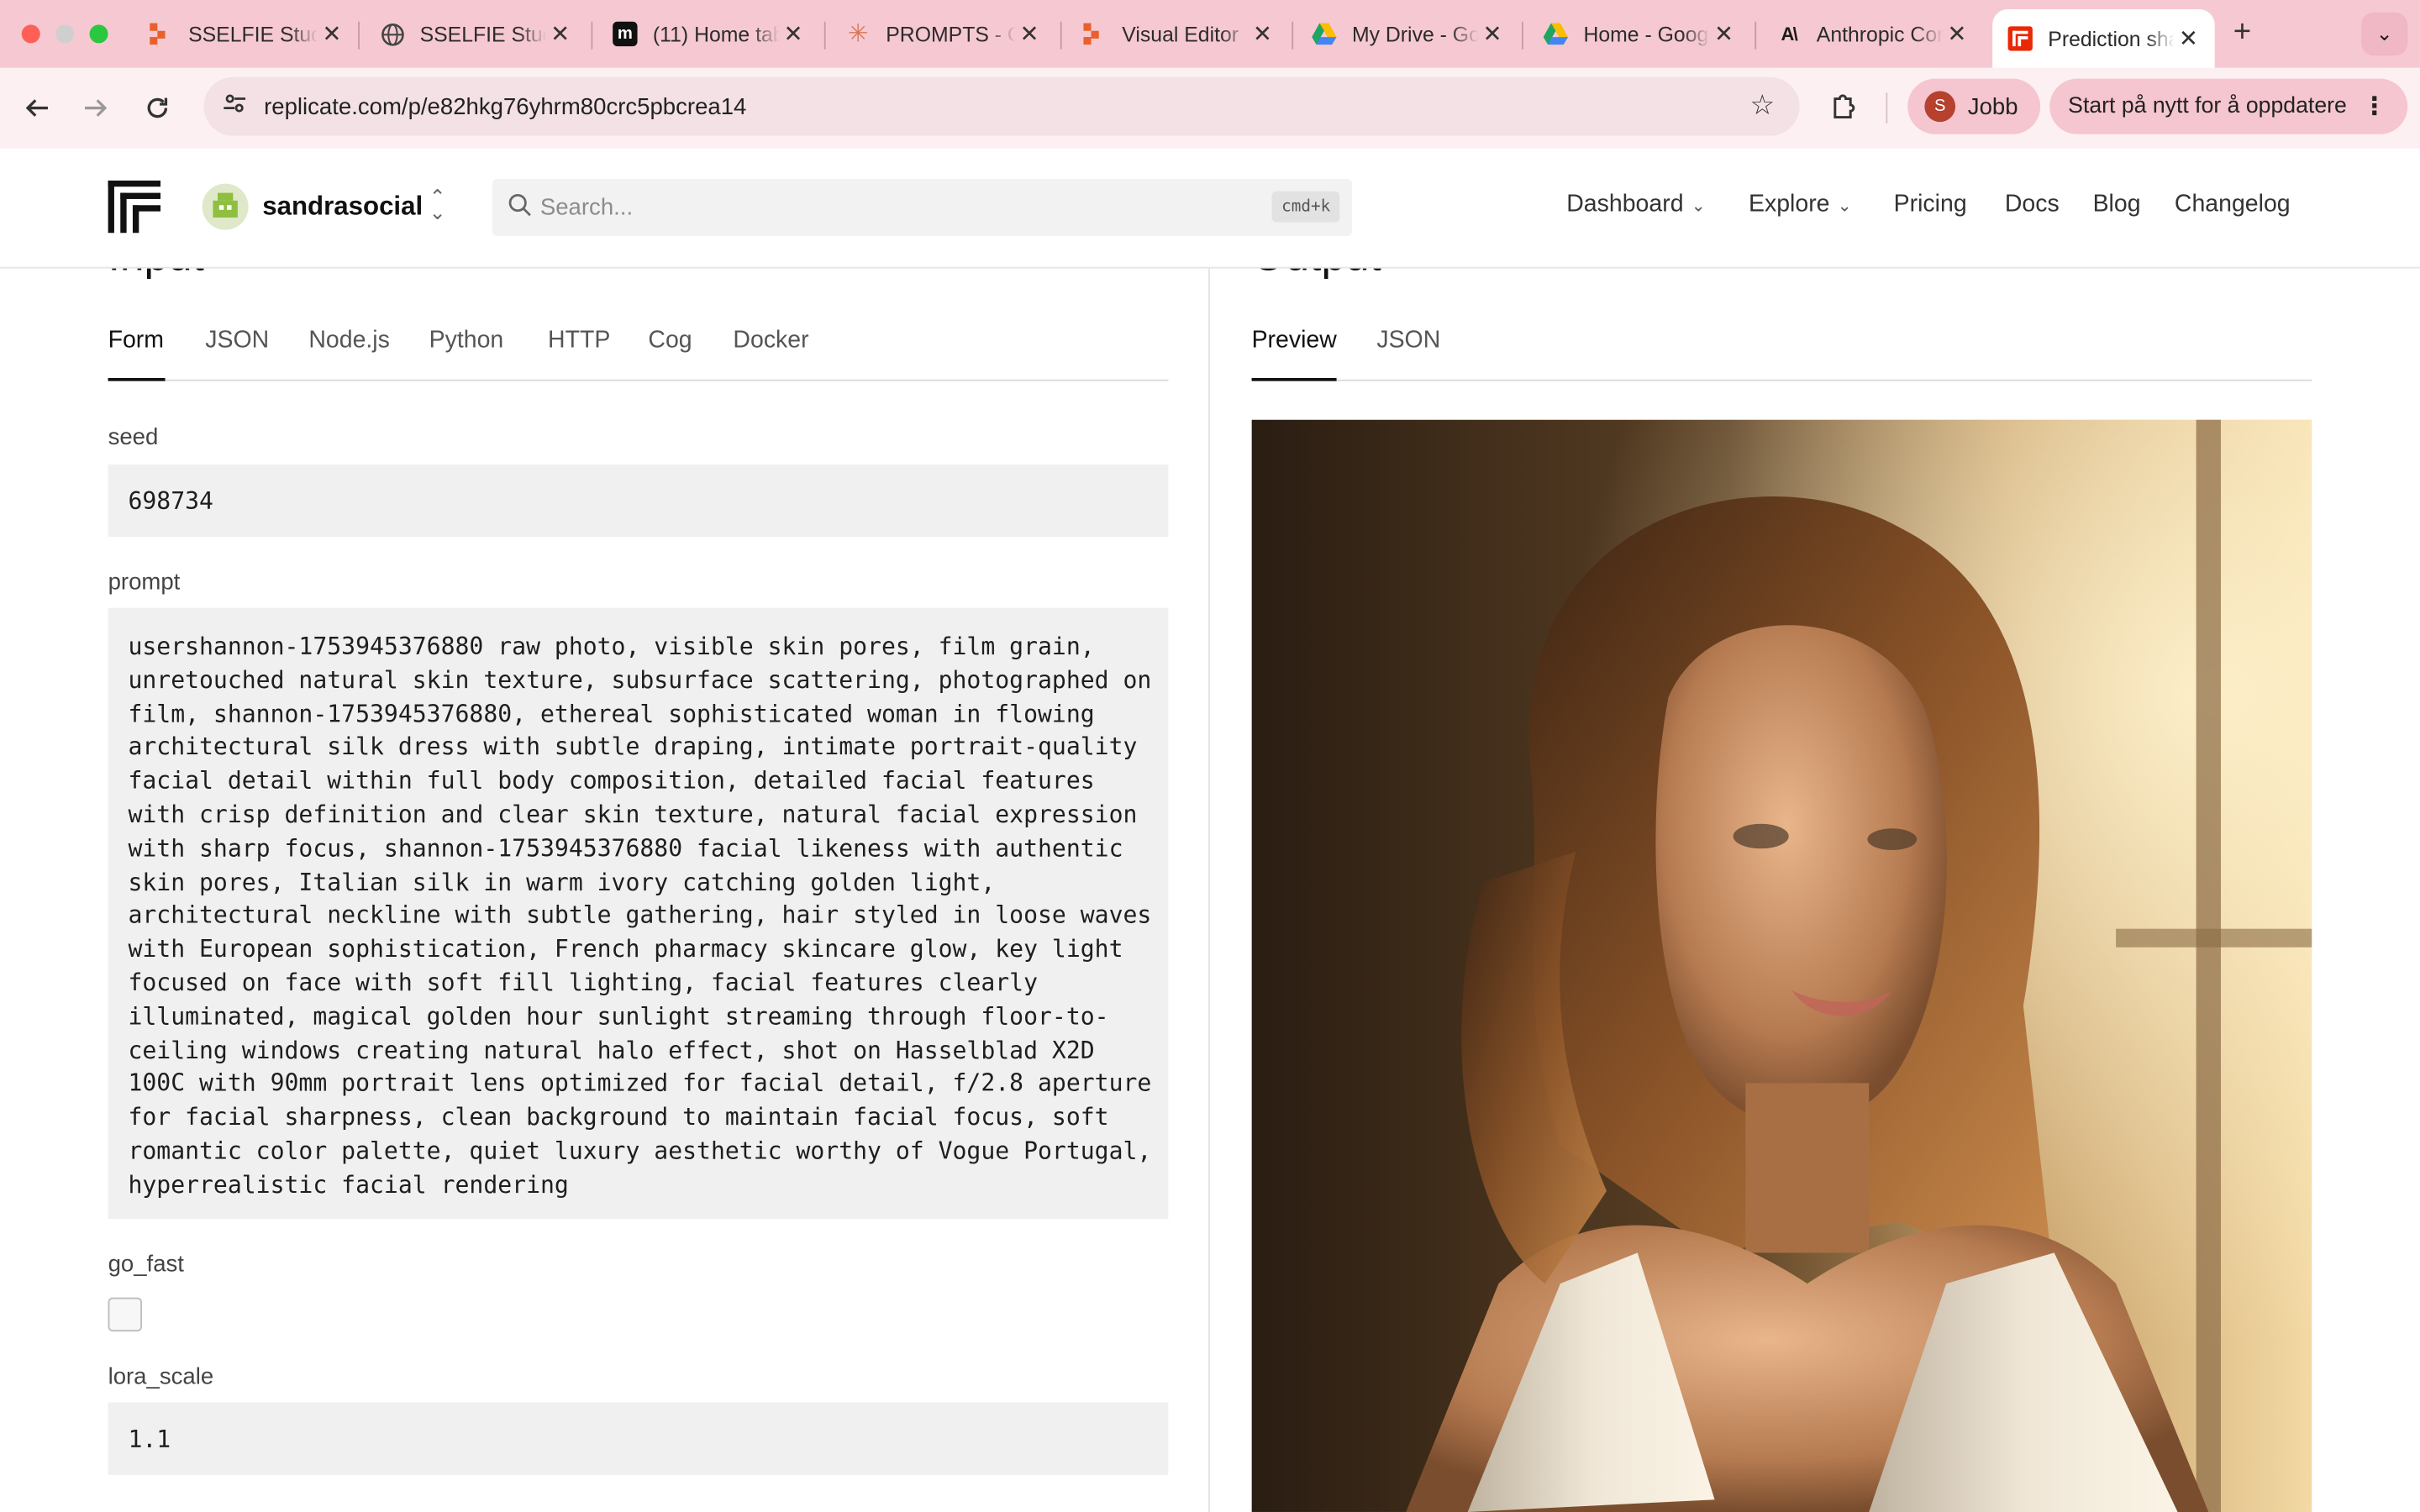 This screenshot has width=2420, height=1512. Describe the element at coordinates (626, 34) in the screenshot. I see `medium-icon: m` at that location.